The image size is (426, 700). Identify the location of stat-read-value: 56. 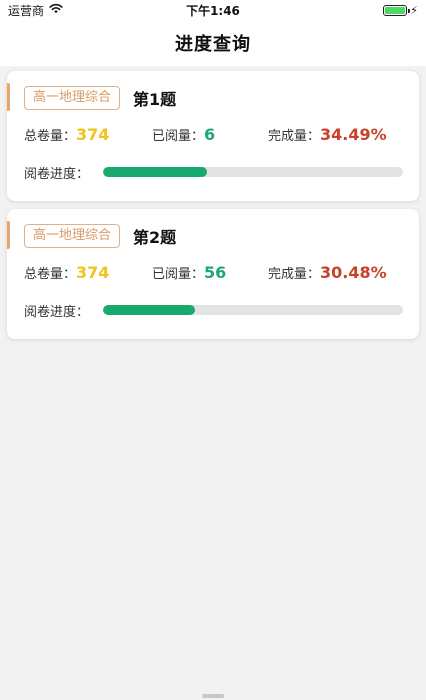
(215, 272).